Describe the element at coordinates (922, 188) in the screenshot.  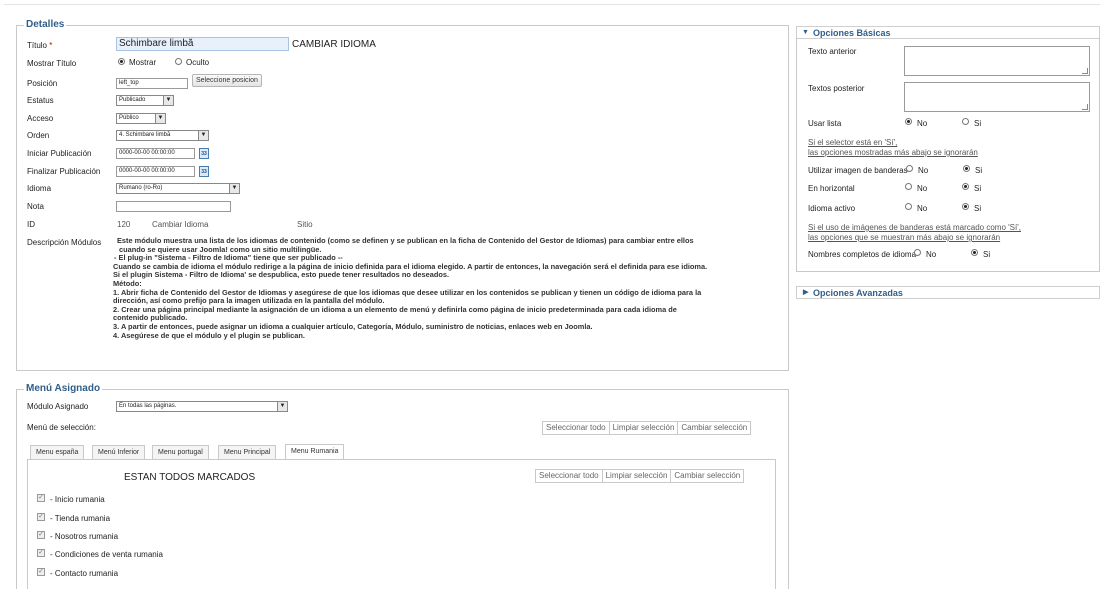
I see `en-horizontal-no-label: No` at that location.